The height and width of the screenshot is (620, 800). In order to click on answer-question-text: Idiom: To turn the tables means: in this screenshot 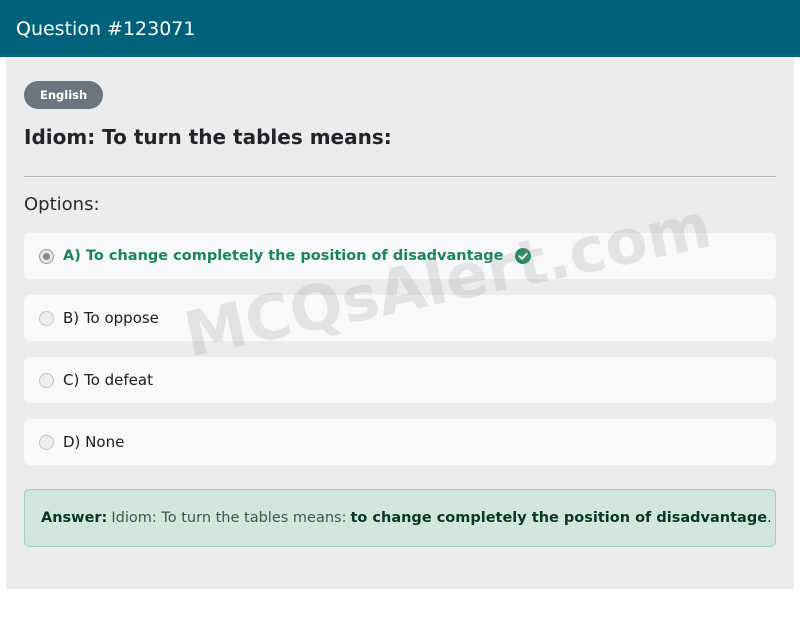, I will do `click(229, 518)`.